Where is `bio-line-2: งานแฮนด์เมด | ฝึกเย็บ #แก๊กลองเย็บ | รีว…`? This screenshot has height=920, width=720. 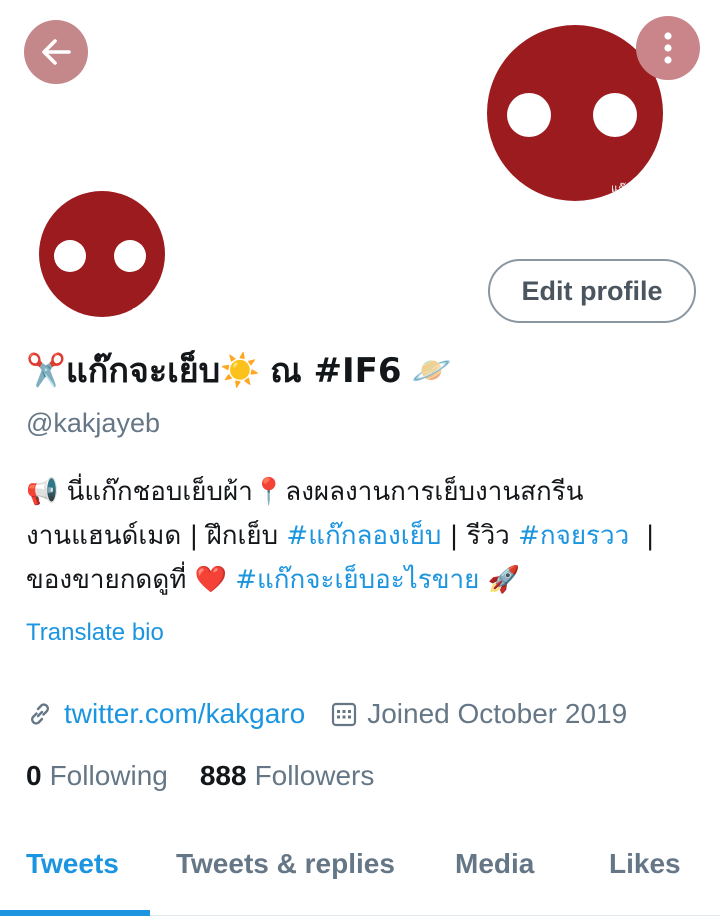 bio-line-2: งานแฮนด์เมด | ฝึกเย็บ #แก๊กลองเย็บ | รีว… is located at coordinates (366, 536).